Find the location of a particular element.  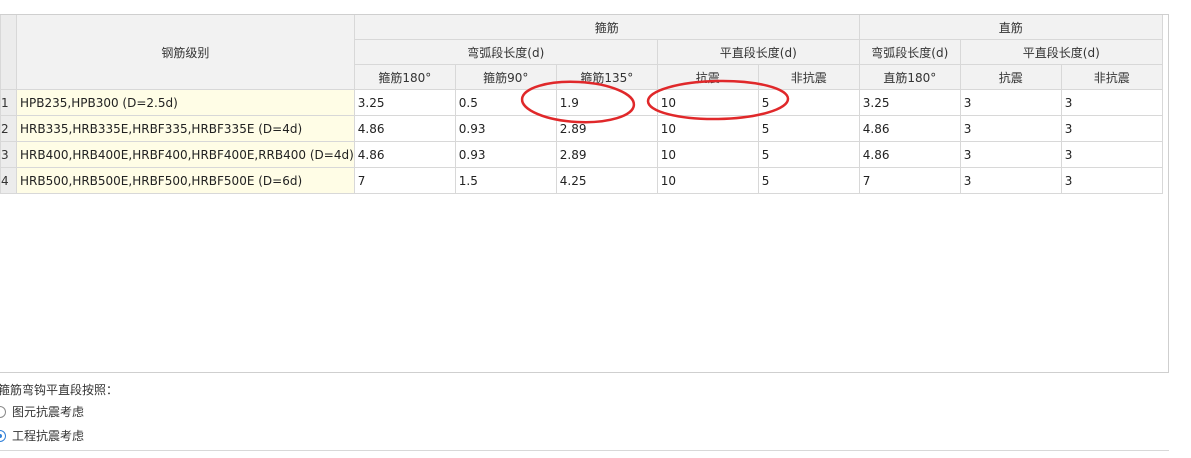

header-stirrup-180: 箍筋180° is located at coordinates (404, 77).